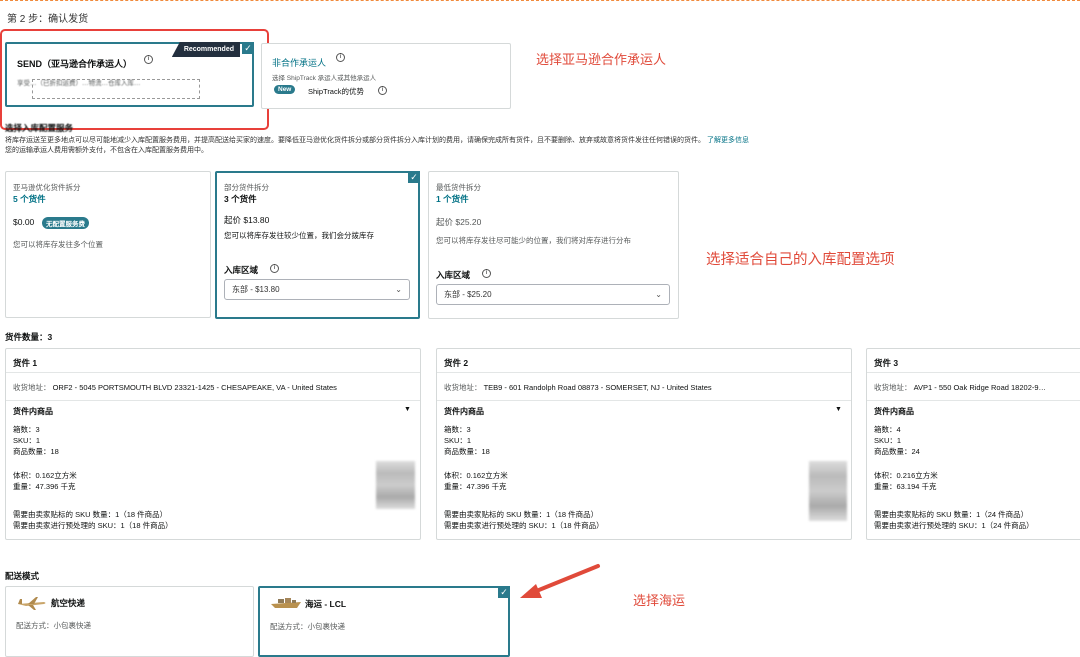  I want to click on box-count: 箱数：4, so click(887, 429).